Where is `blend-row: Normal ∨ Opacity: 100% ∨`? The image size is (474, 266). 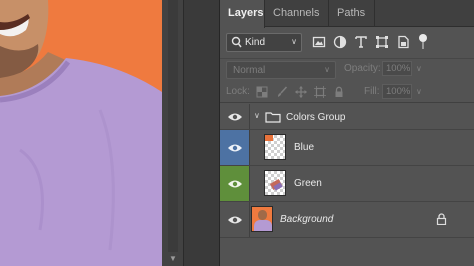
blend-row: Normal ∨ Opacity: 100% ∨ is located at coordinates (347, 69).